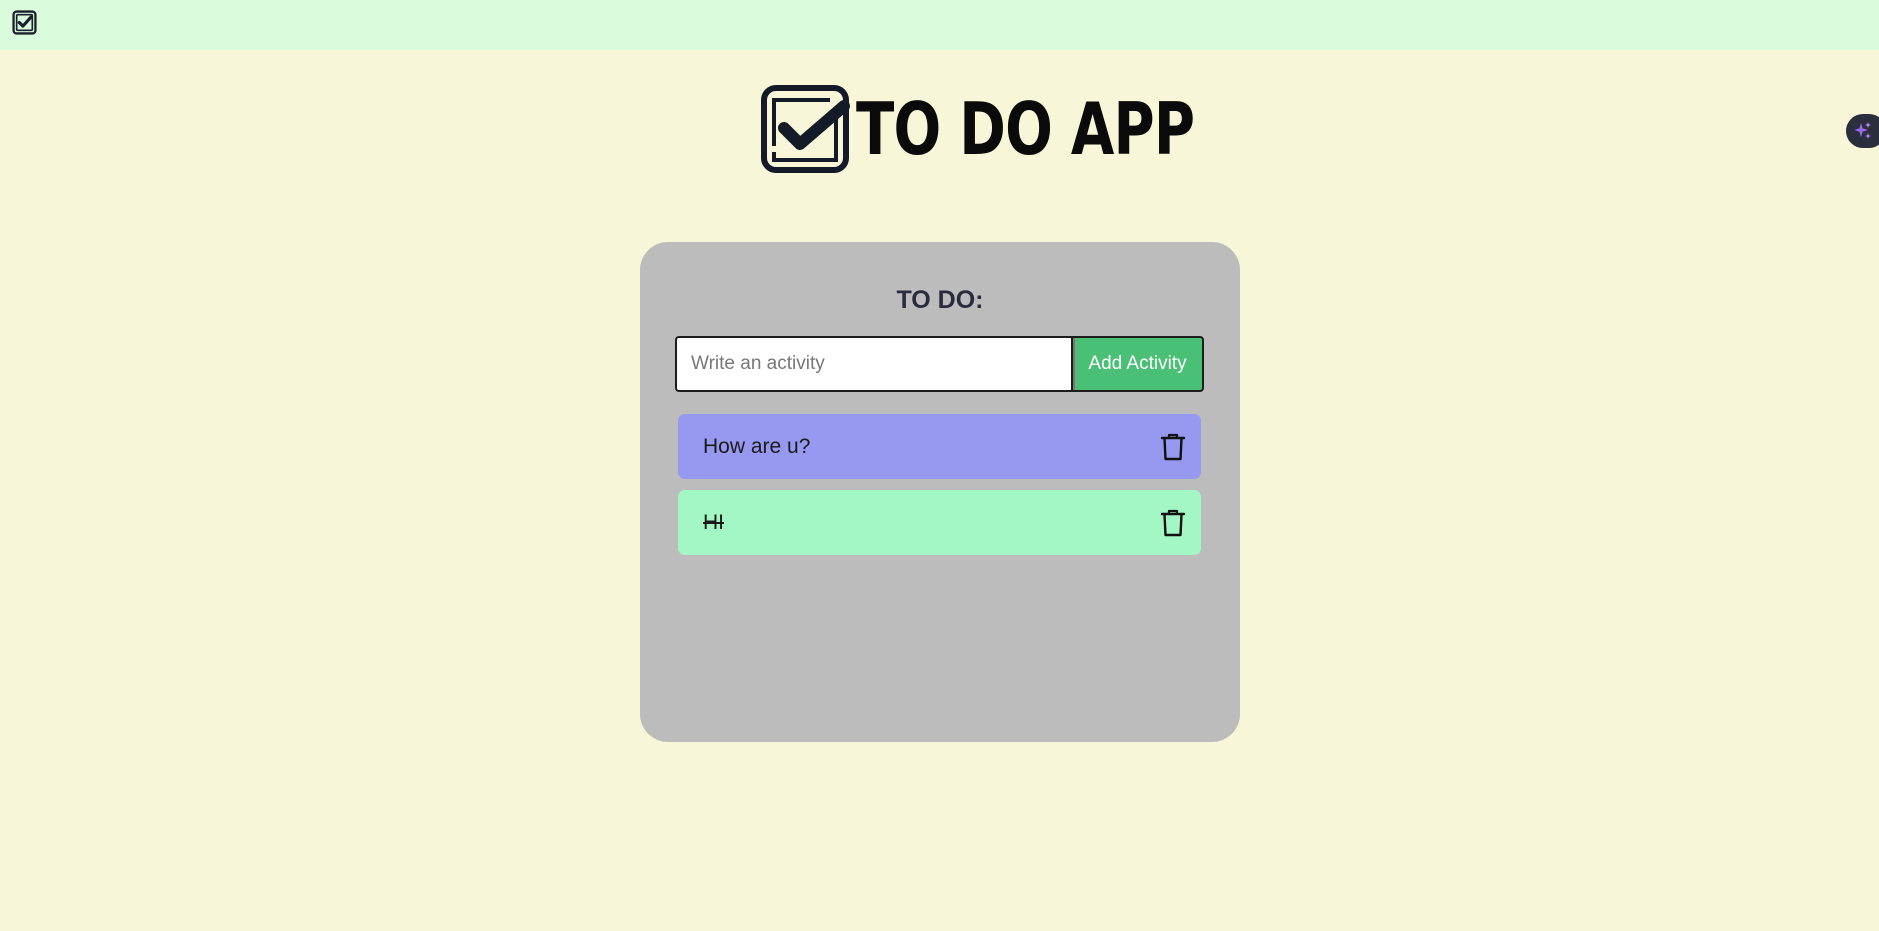  I want to click on add-activity-button: Add Activity, so click(1137, 364).